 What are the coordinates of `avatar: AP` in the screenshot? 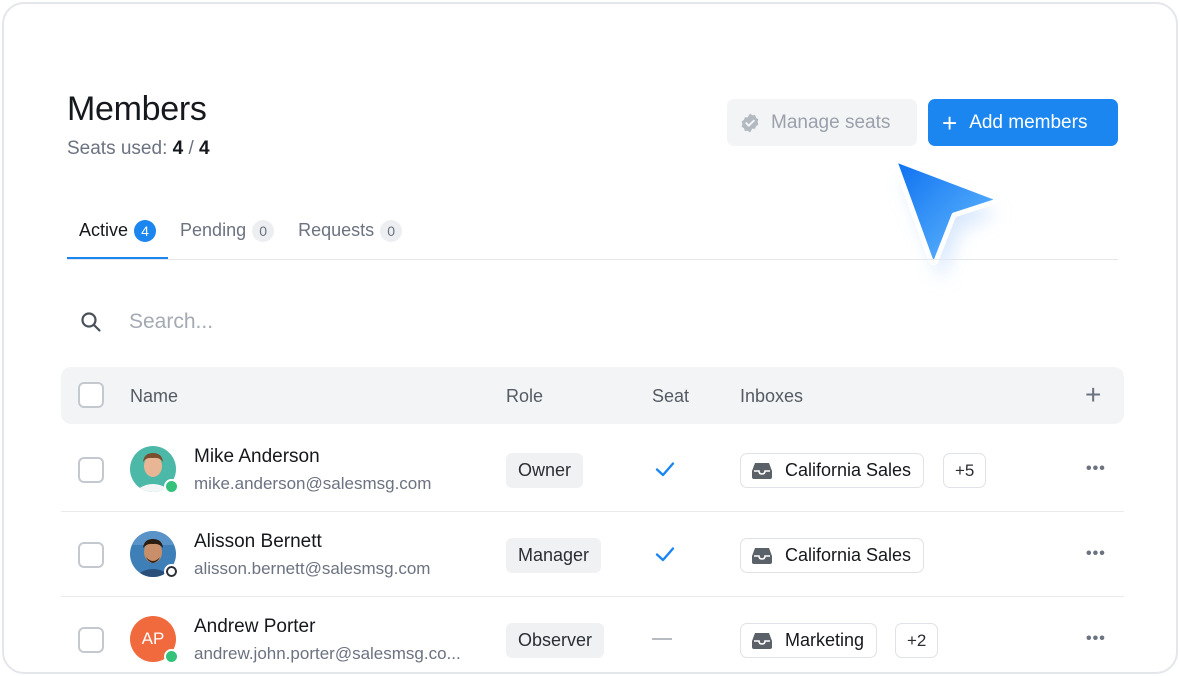 It's located at (154, 640).